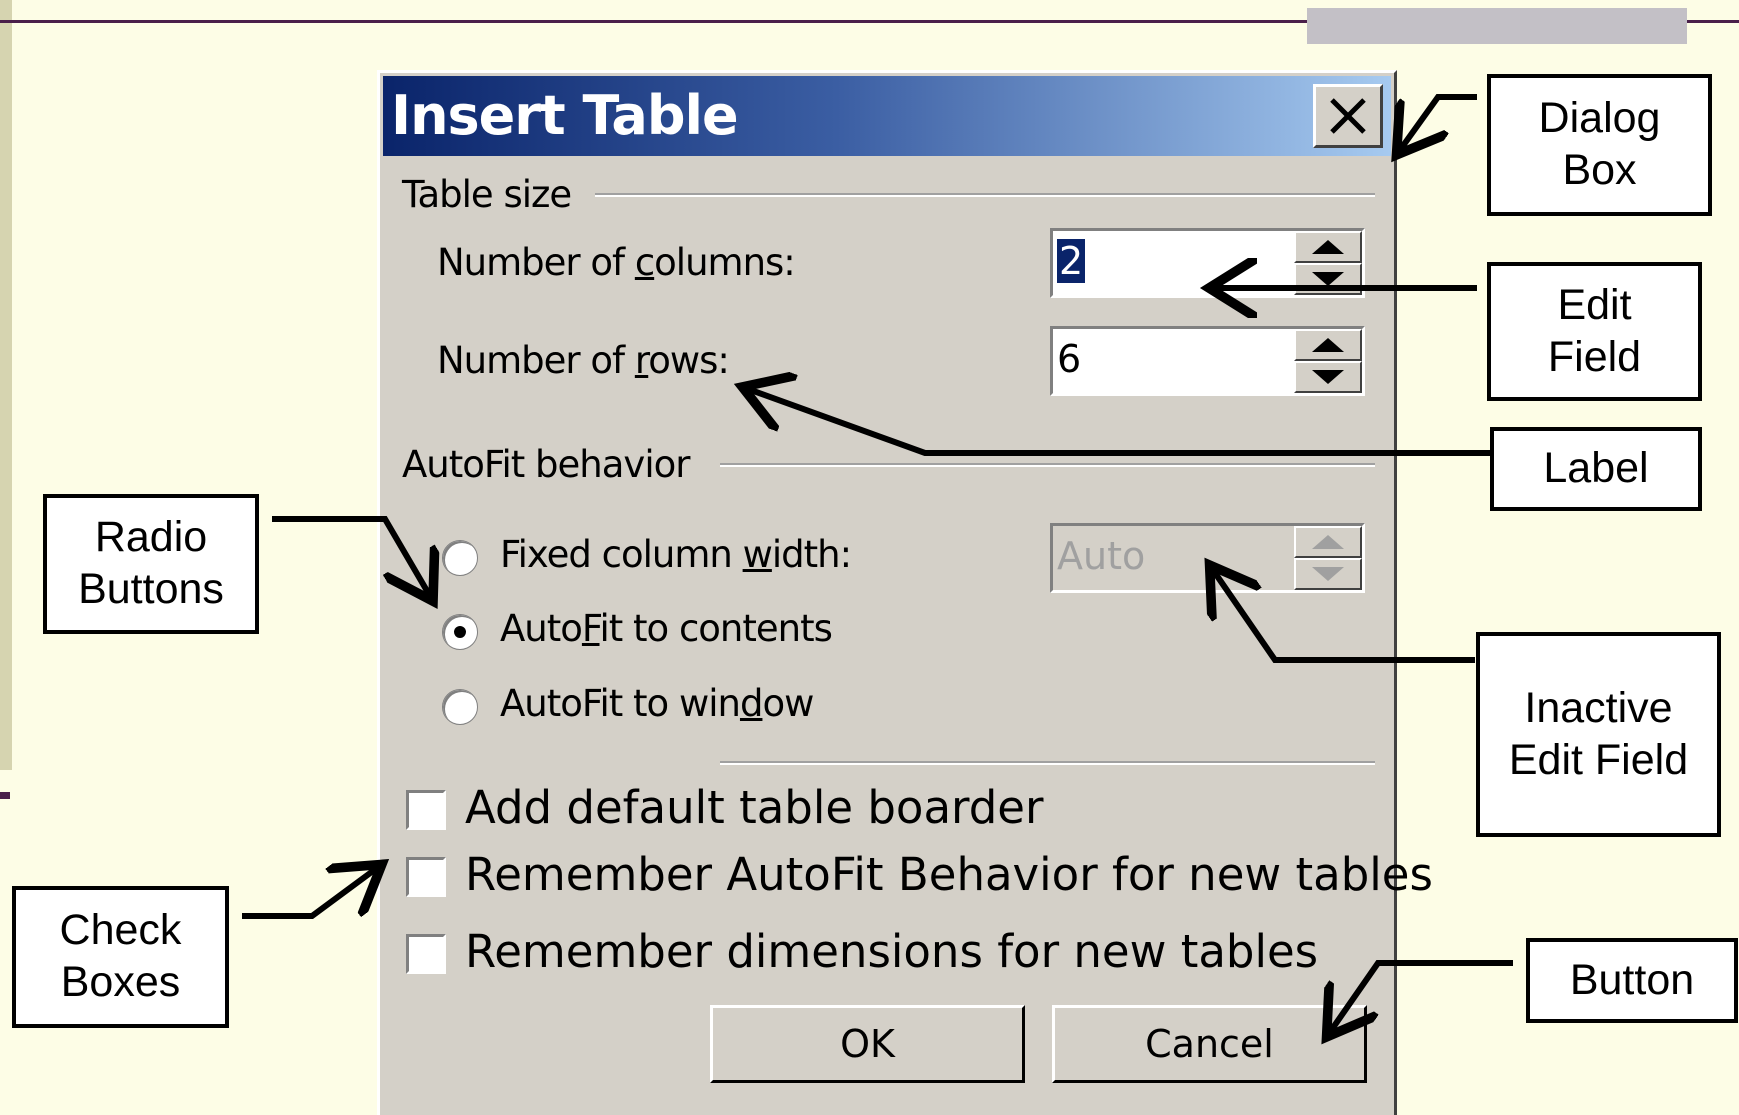 The image size is (1739, 1115). Describe the element at coordinates (1438, 122) in the screenshot. I see `arrow-dialog-box` at that location.